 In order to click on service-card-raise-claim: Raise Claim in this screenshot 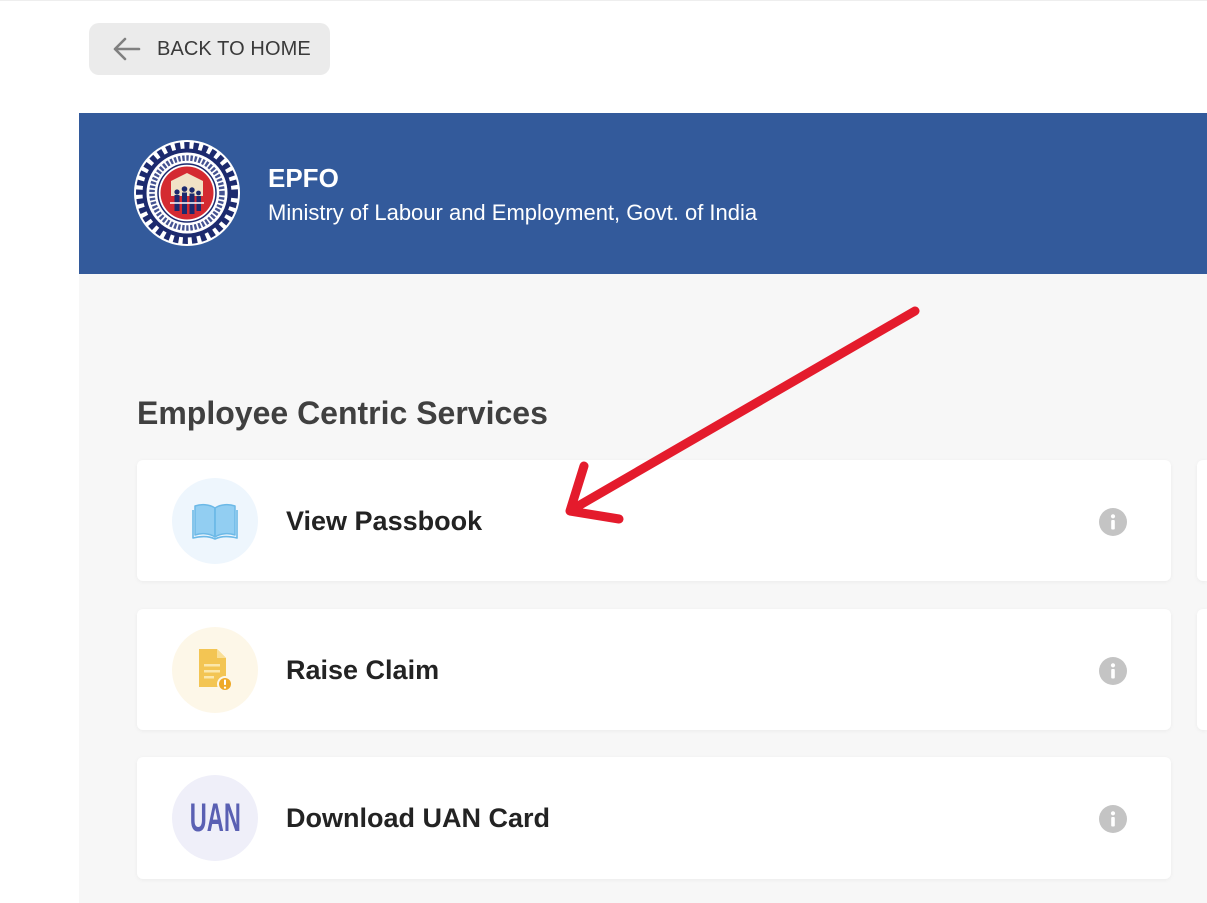, I will do `click(654, 669)`.